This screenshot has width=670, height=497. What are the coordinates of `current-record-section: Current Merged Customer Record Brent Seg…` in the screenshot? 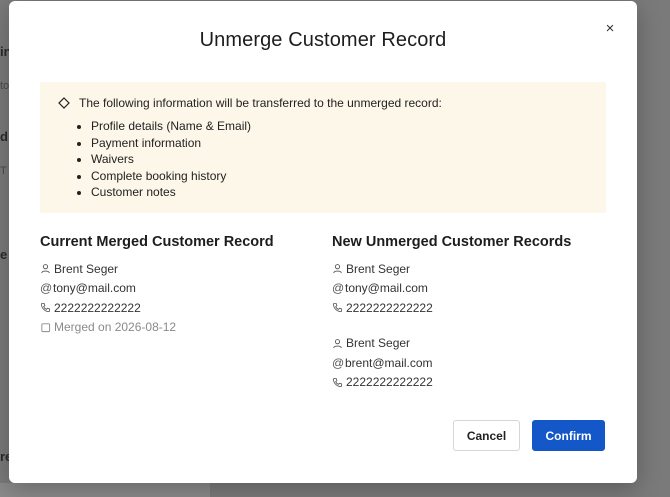 It's located at (175, 285).